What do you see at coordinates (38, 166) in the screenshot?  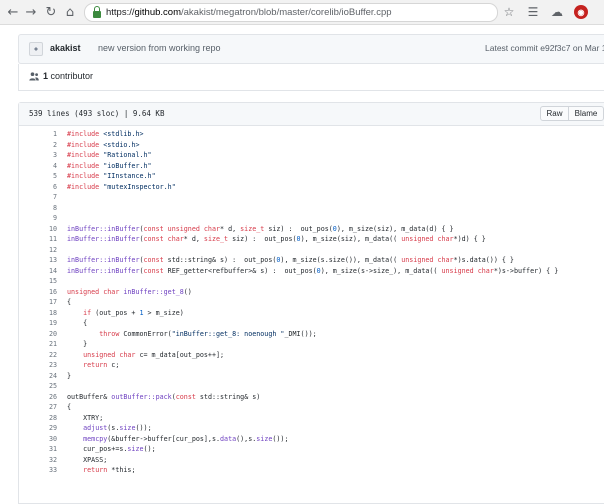 I see `line-number: 4` at bounding box center [38, 166].